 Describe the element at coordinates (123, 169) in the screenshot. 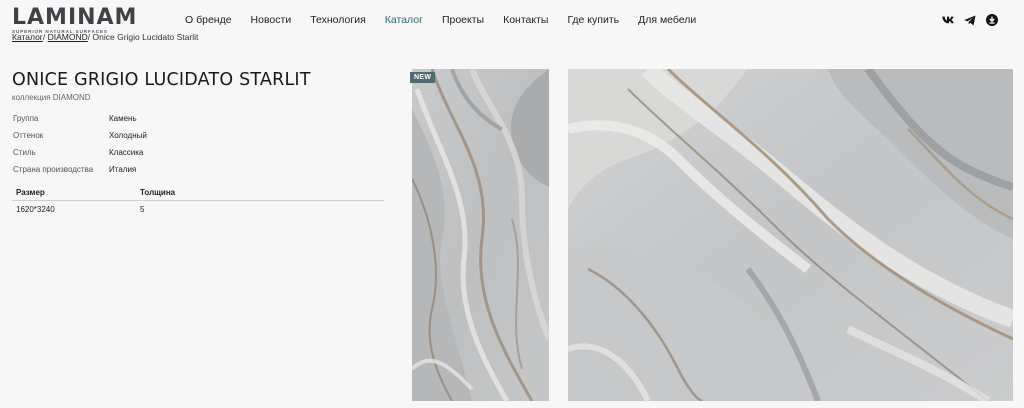

I see `property-value: Италия` at that location.